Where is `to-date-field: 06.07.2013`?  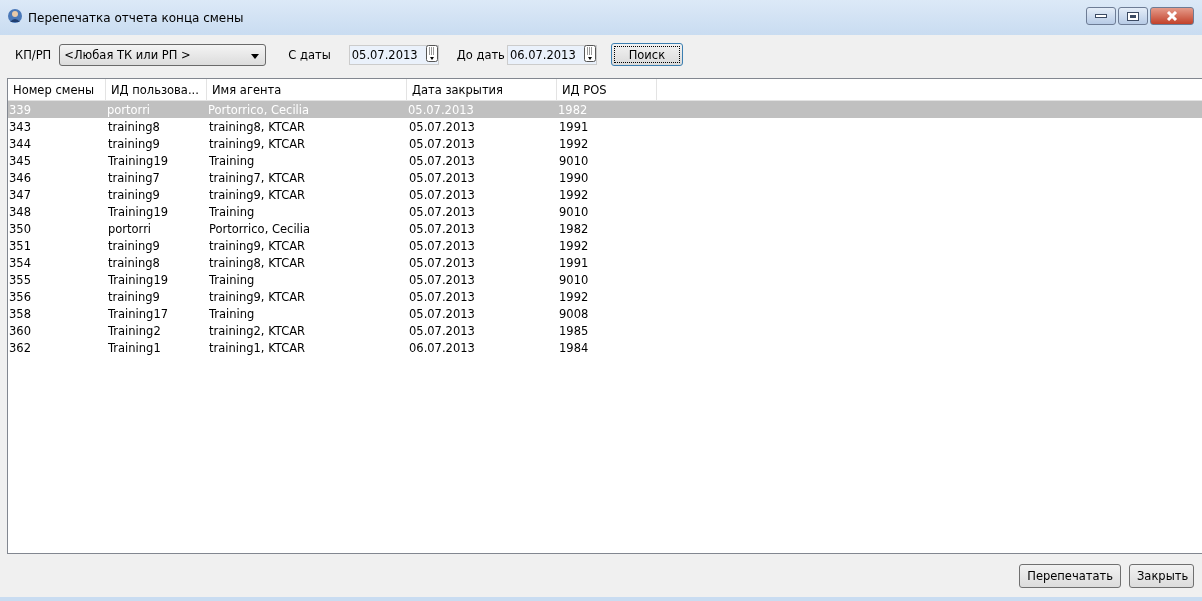 to-date-field: 06.07.2013 is located at coordinates (551, 54).